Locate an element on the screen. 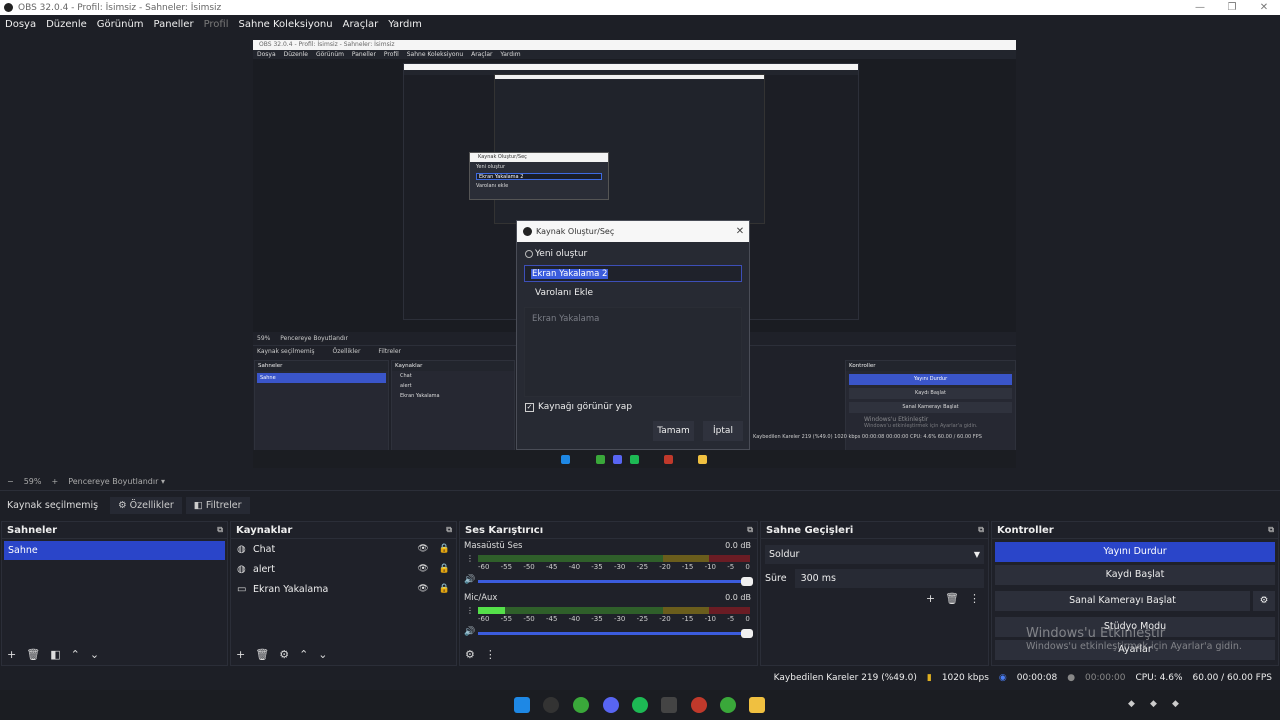 This screenshot has height=720, width=1280. source-item-chat: ◍ Chat 👁 🔒 is located at coordinates (343, 549).